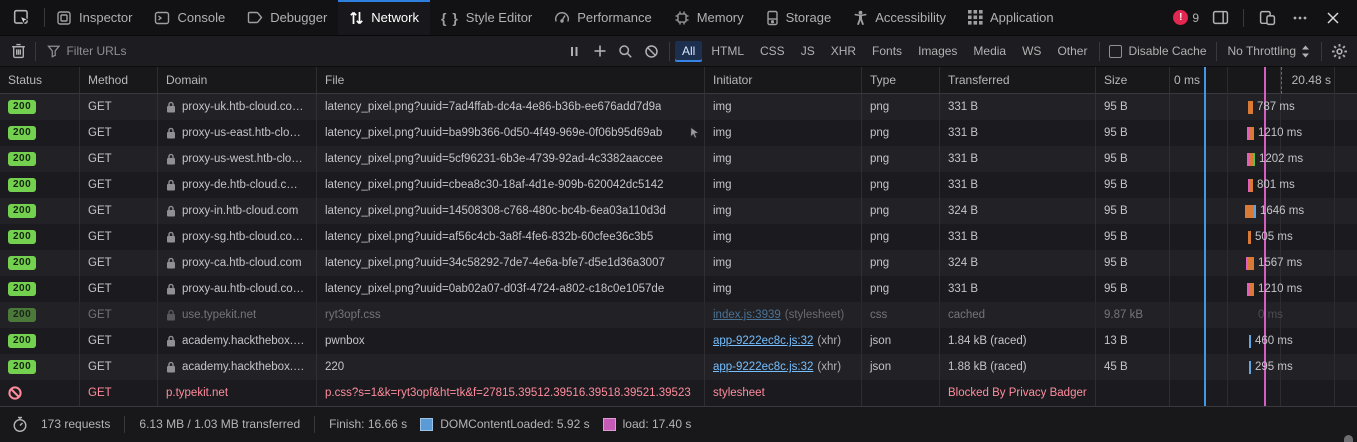 This screenshot has width=1357, height=442. I want to click on request-count: 173 requests, so click(75, 424).